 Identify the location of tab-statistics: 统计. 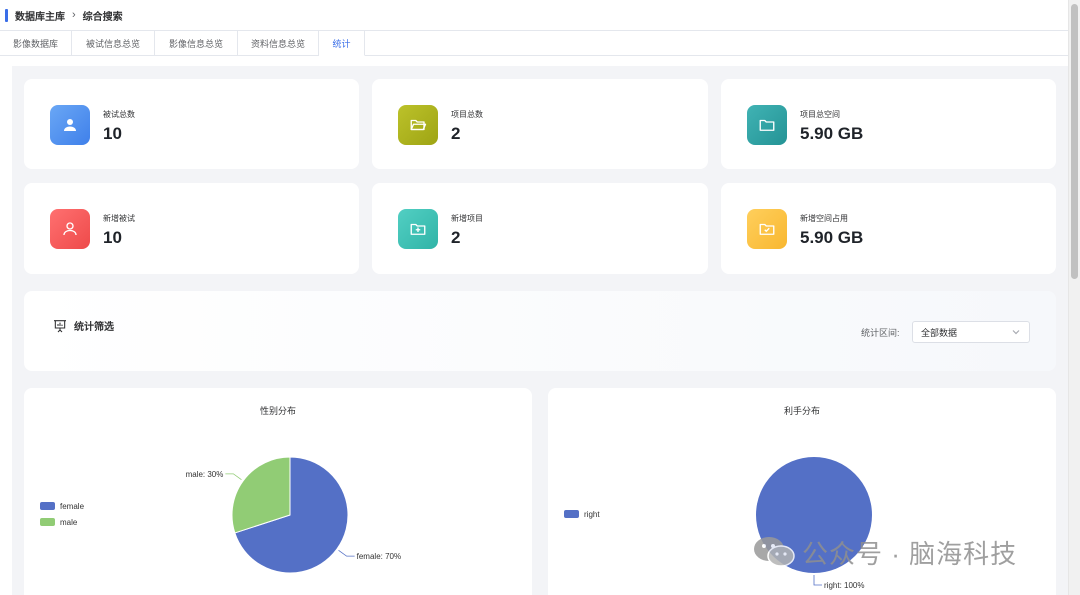
(342, 43).